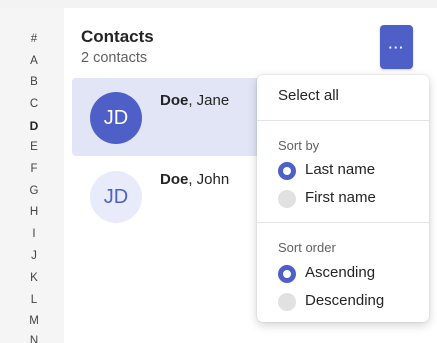  Describe the element at coordinates (34, 61) in the screenshot. I see `alpha-letter-a: A` at that location.